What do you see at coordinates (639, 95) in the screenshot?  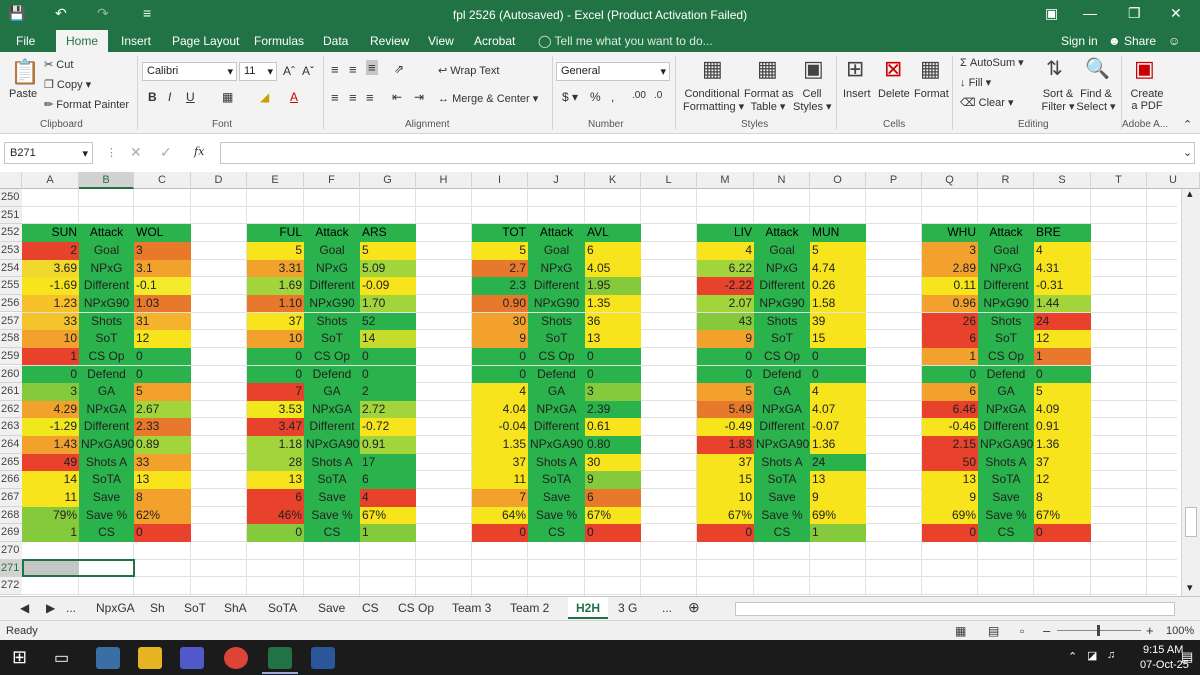 I see `increase-decimal-icon: .00` at bounding box center [639, 95].